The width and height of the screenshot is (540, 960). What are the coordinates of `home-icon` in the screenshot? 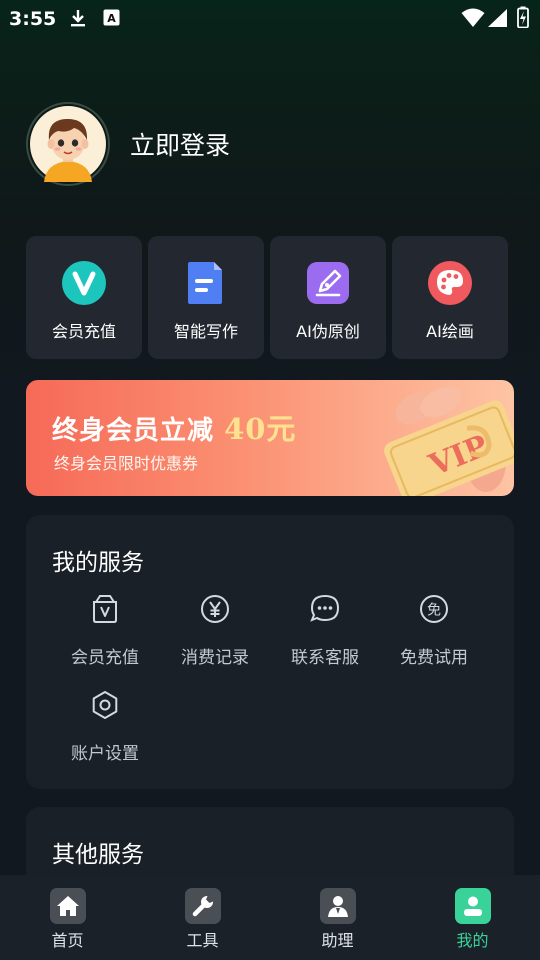 It's located at (67, 906).